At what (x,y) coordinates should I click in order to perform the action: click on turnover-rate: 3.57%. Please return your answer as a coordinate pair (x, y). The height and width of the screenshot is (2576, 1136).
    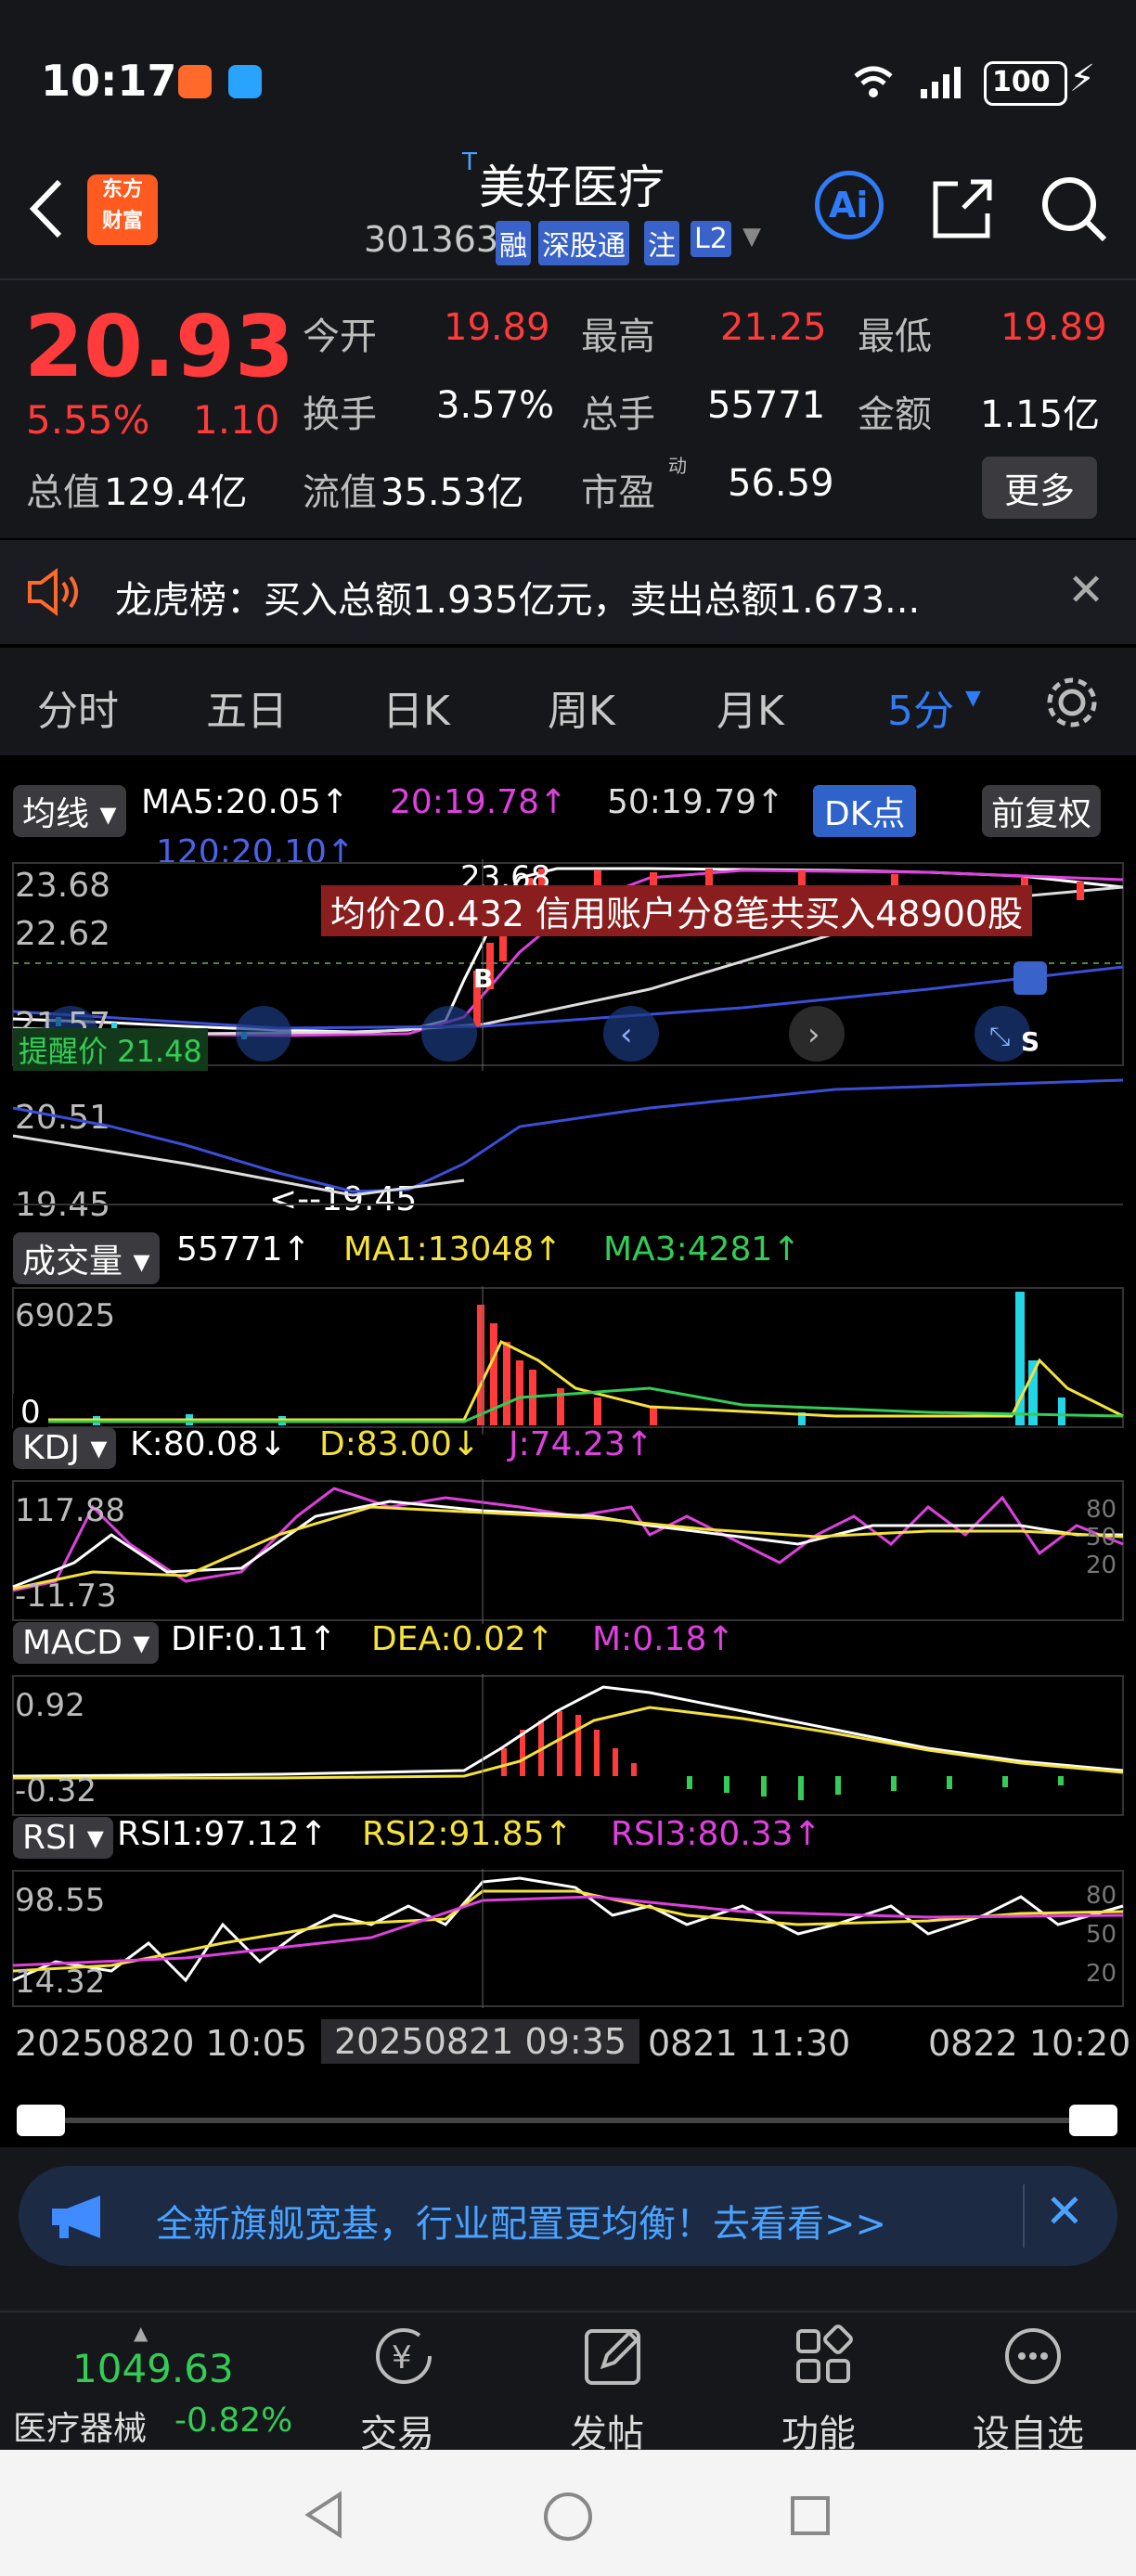
    Looking at the image, I should click on (495, 406).